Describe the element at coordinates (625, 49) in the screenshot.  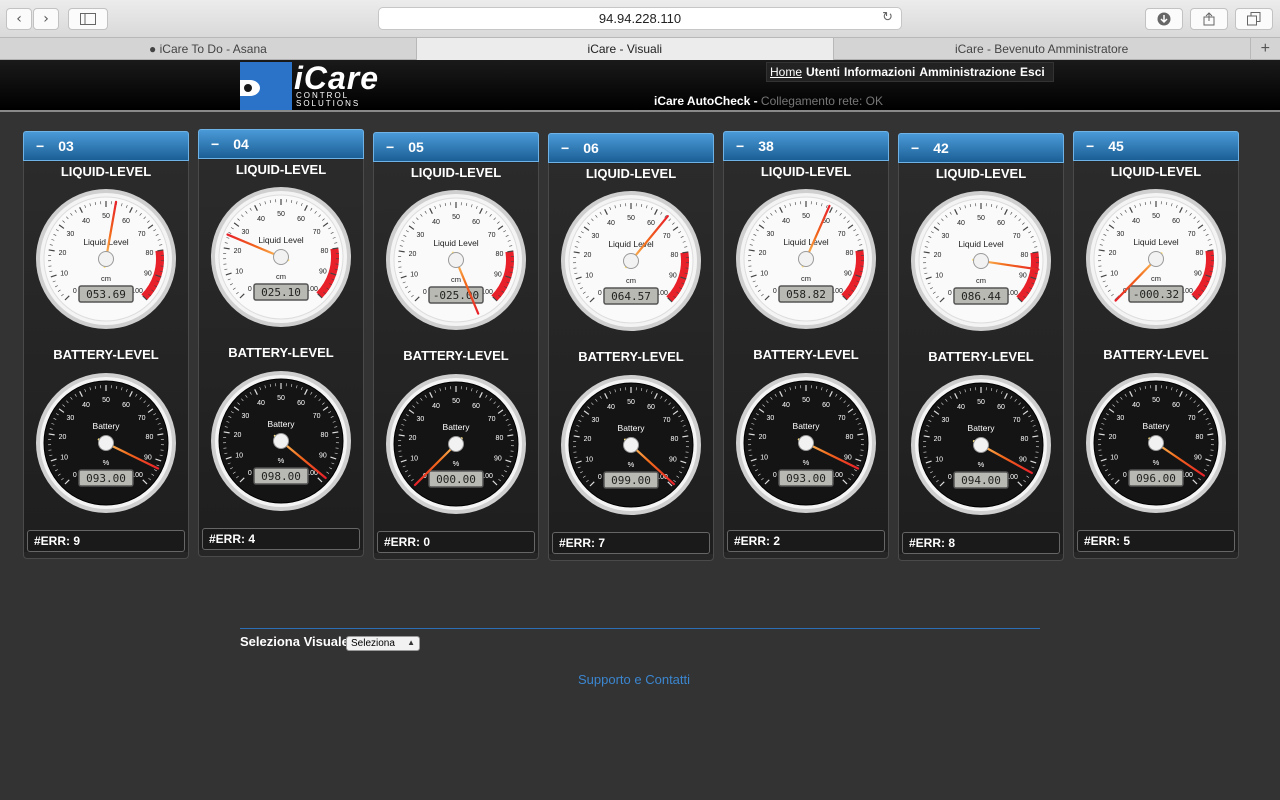
I see `tab-visuali: iCare - Visuali` at that location.